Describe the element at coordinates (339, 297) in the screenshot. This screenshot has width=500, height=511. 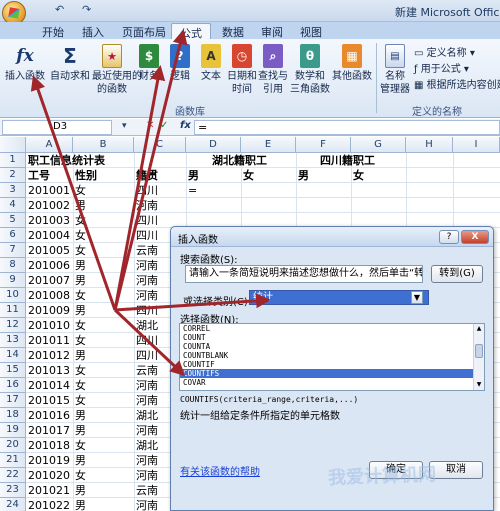
I see `category-select: 统计` at that location.